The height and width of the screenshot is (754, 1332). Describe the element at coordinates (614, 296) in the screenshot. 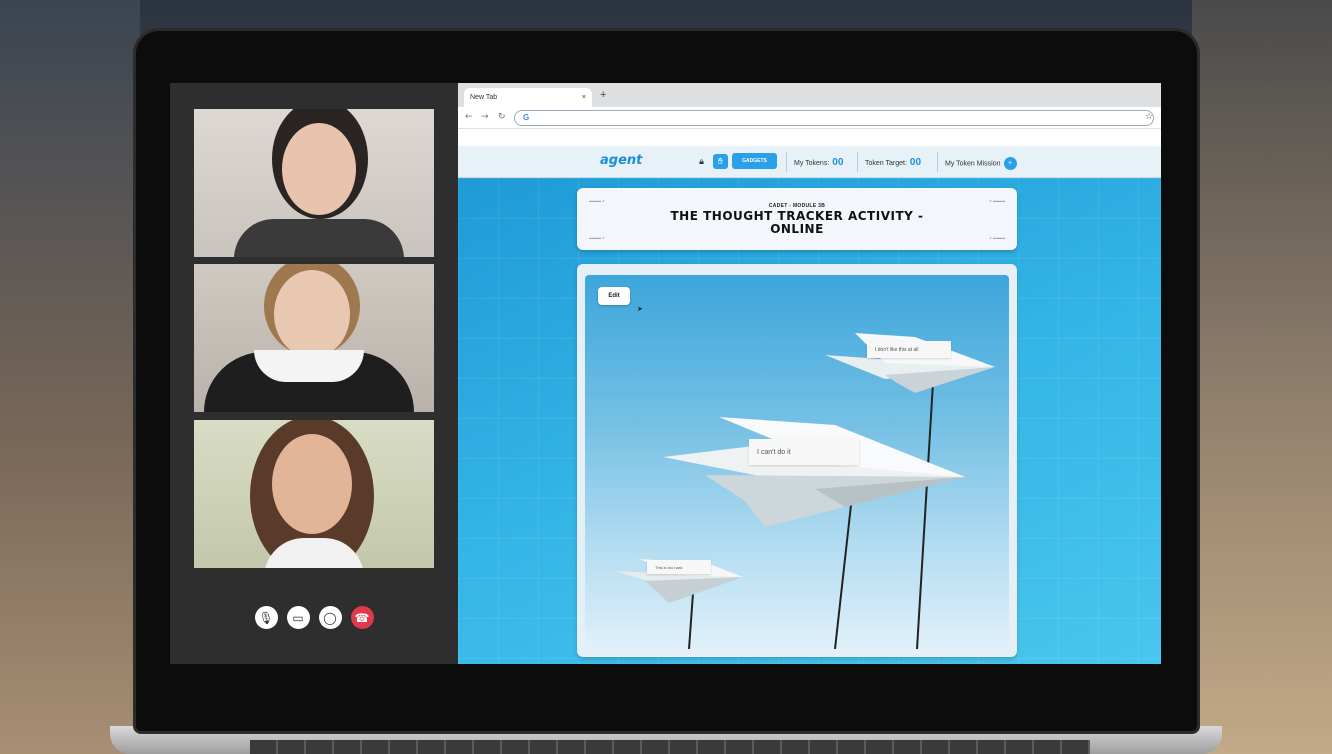

I see `edit-button: Edit` at that location.